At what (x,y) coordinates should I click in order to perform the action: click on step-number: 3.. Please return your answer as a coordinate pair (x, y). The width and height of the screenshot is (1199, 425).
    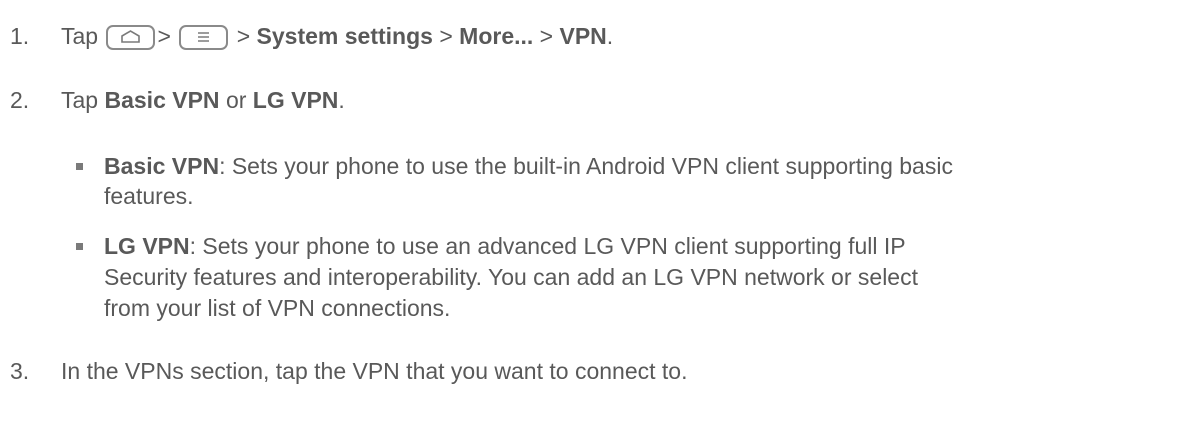
    Looking at the image, I should click on (20, 371).